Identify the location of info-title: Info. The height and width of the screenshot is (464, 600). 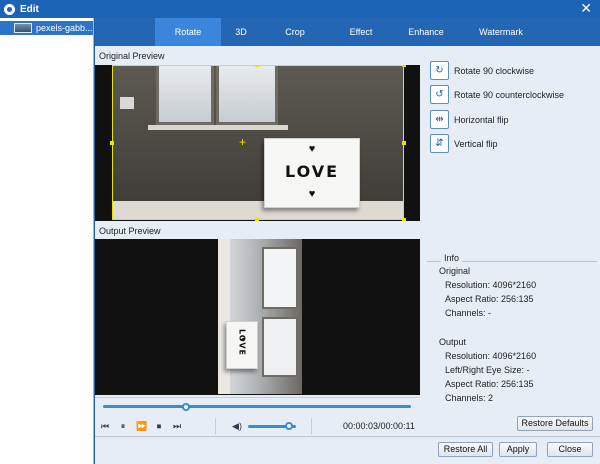
(452, 258).